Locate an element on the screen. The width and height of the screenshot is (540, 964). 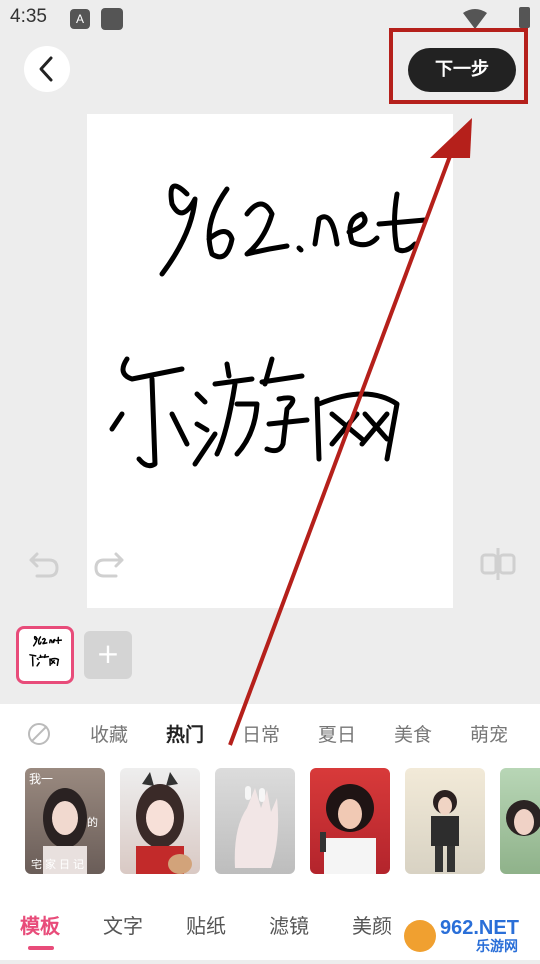
category-hot: 热门 is located at coordinates (185, 733).